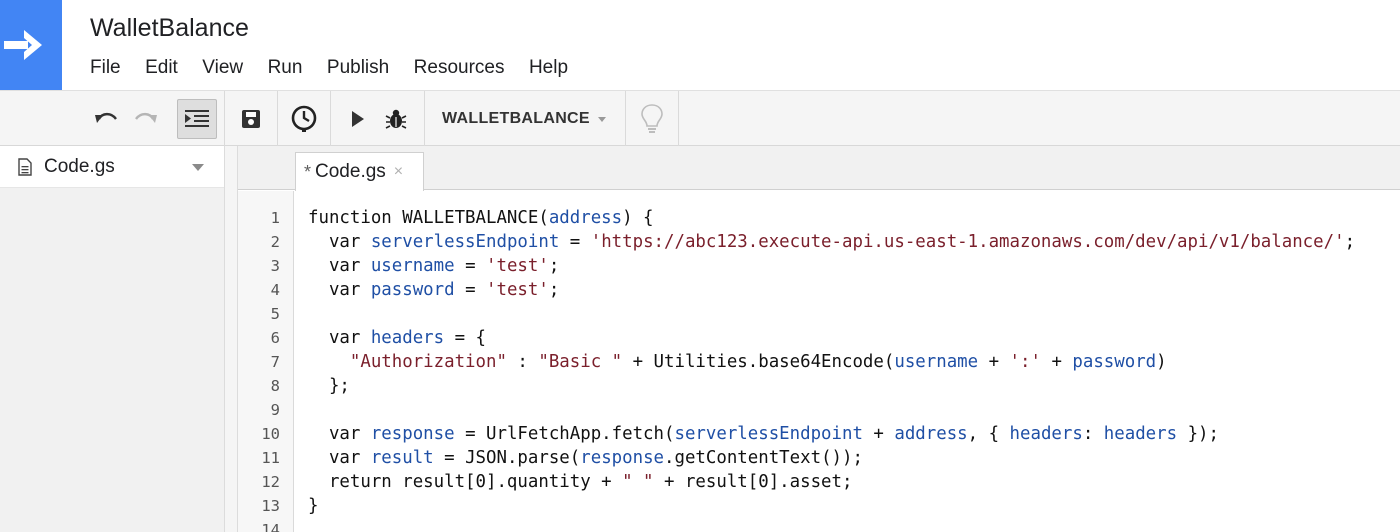  Describe the element at coordinates (275, 266) in the screenshot. I see `line-number: 3` at that location.